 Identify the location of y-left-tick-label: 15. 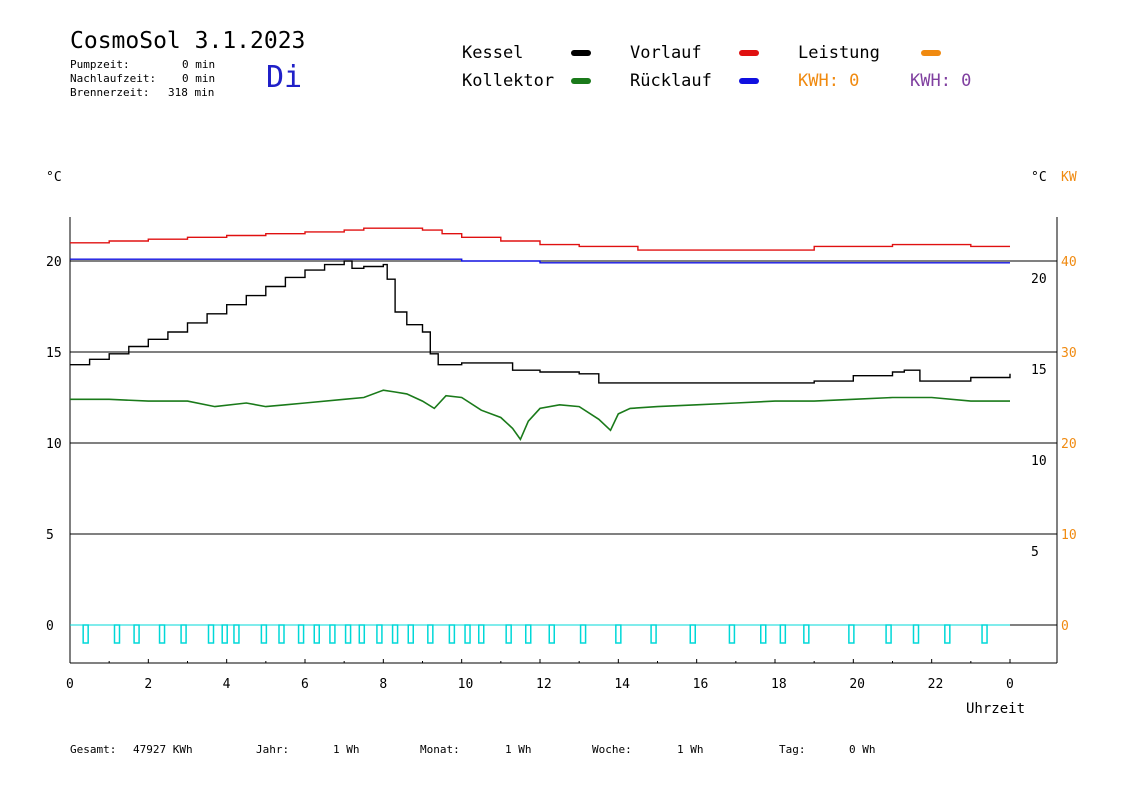
(54, 353).